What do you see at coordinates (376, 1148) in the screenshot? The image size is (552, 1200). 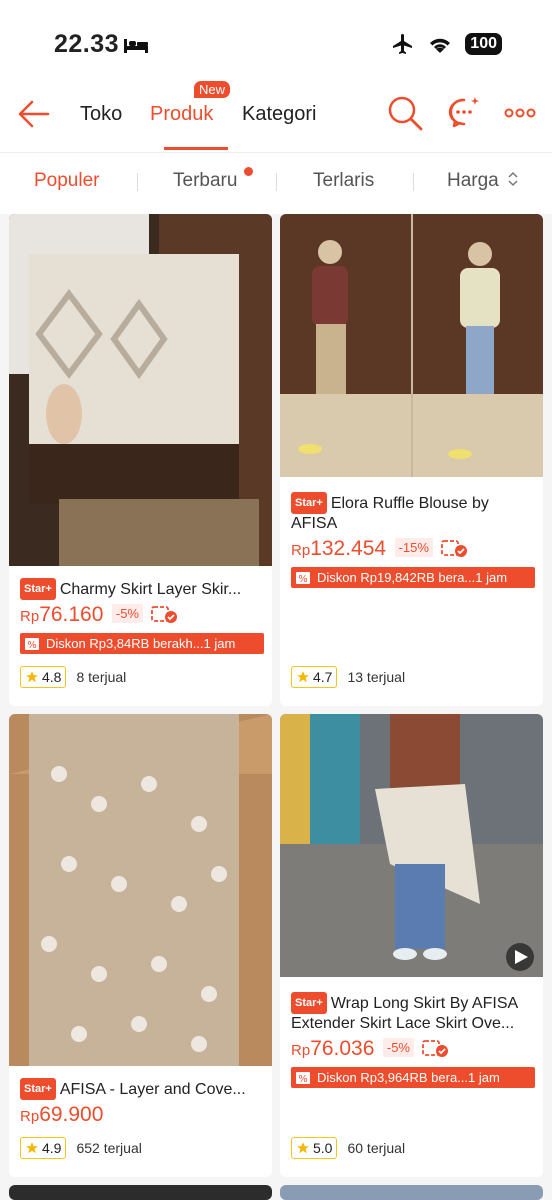 I see `sold-count: 60 terjual` at bounding box center [376, 1148].